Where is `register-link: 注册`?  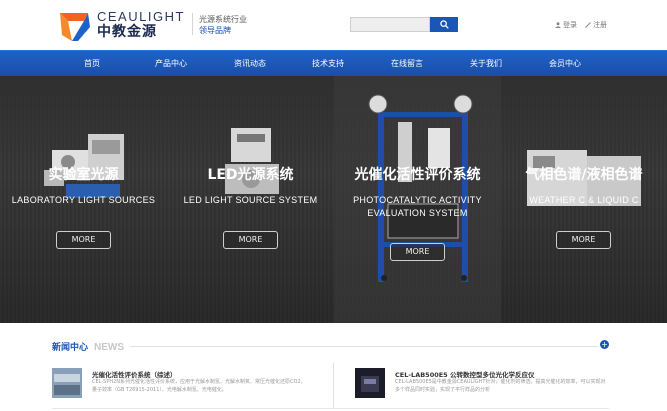 register-link: 注册 is located at coordinates (596, 25).